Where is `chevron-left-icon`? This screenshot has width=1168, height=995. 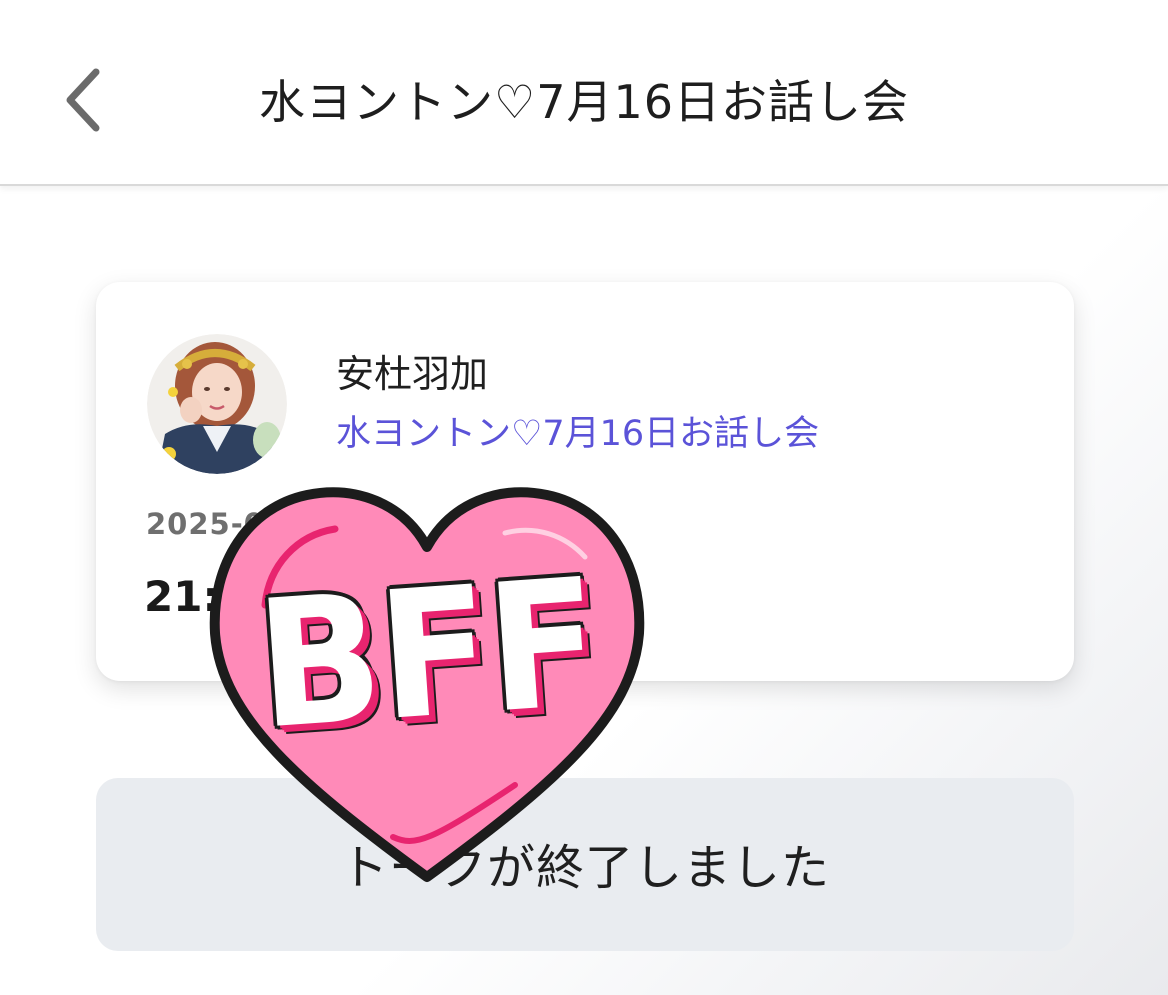
chevron-left-icon is located at coordinates (83, 100).